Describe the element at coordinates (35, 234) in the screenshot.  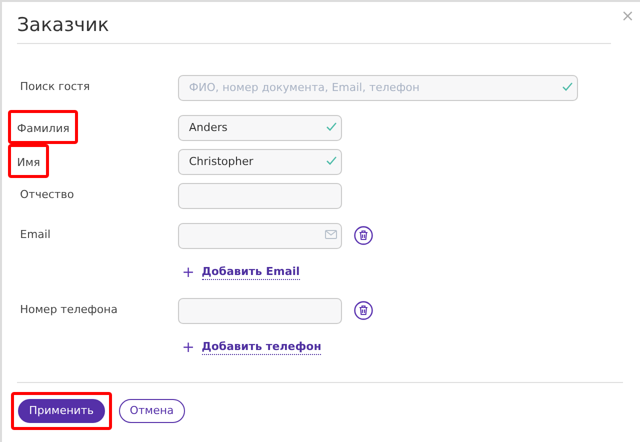
I see `field-label: Email` at that location.